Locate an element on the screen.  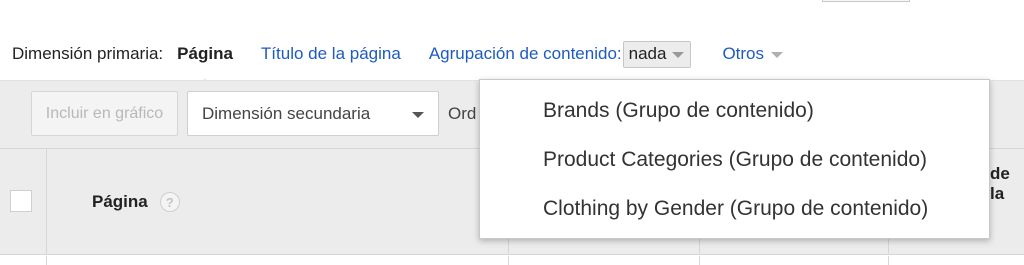
primary-dimension-label: Dimensión primaria: is located at coordinates (88, 53).